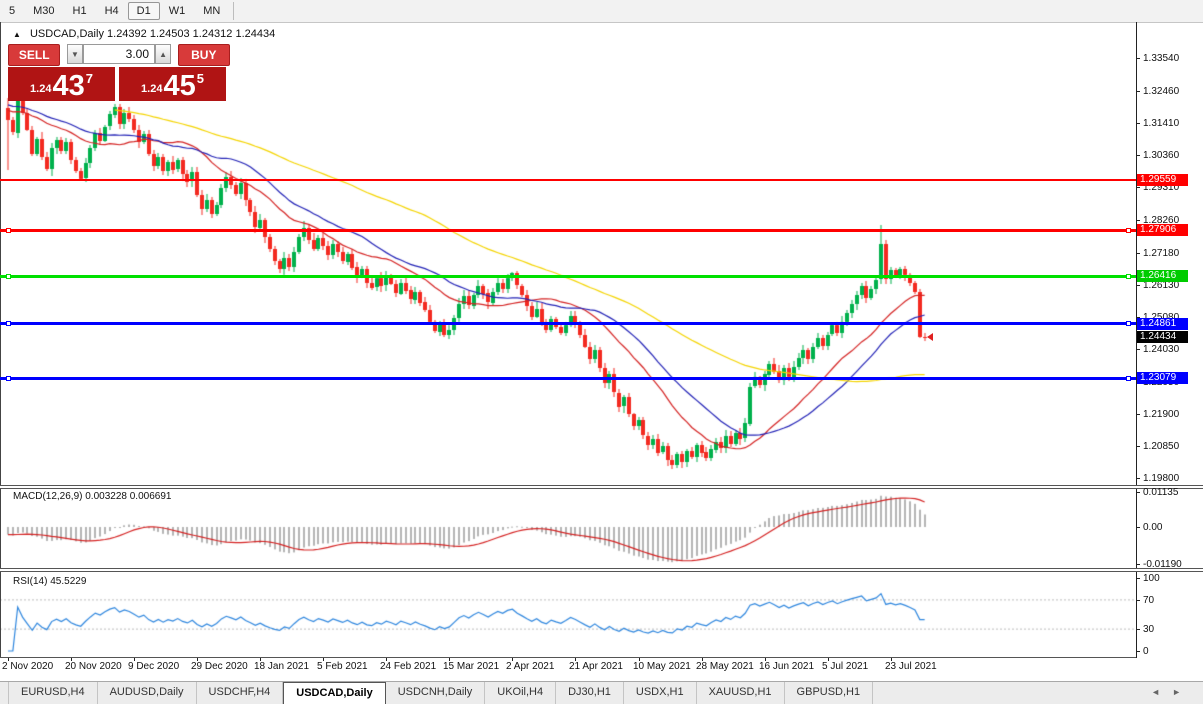 The image size is (1203, 704). Describe the element at coordinates (1161, 414) in the screenshot. I see `price-tick-label: 1.21900` at that location.